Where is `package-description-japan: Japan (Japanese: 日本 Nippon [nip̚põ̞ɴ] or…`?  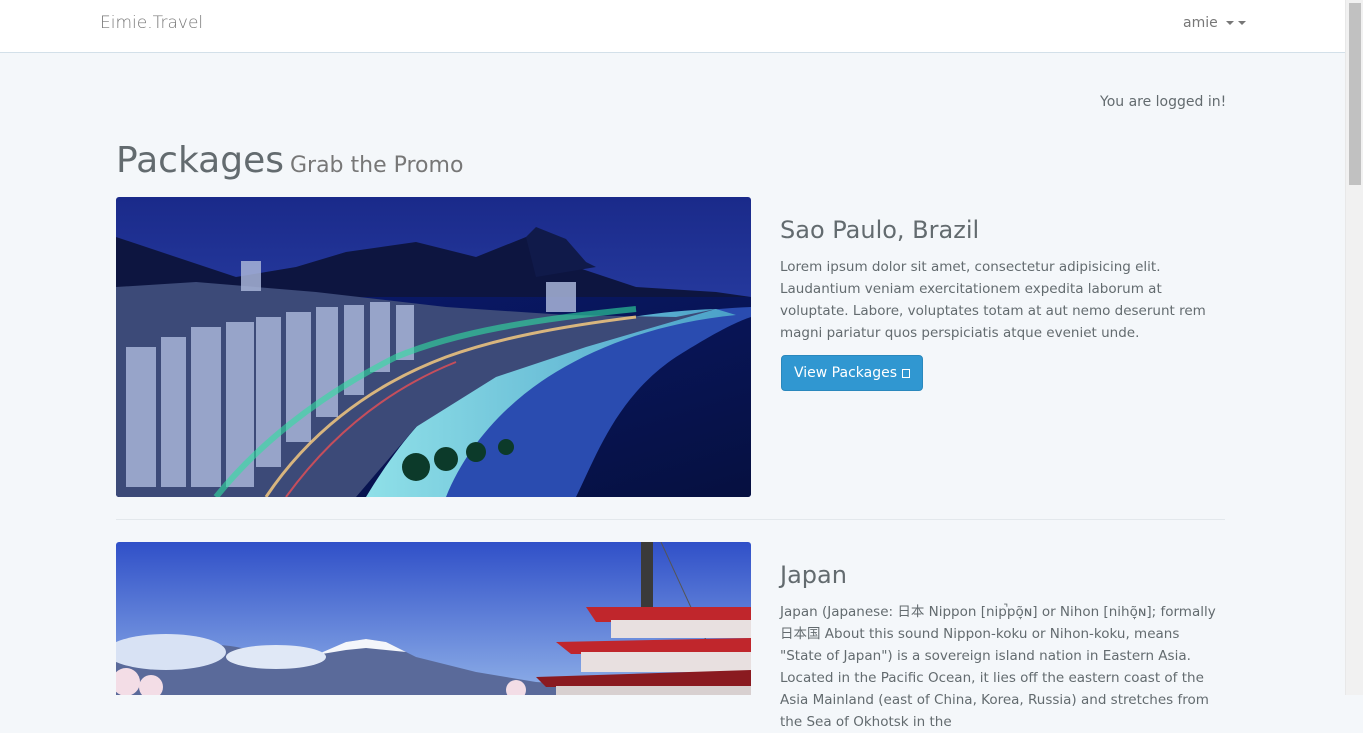
package-description-japan: Japan (Japanese: 日本 Nippon [nip̚põ̞ɴ] or… is located at coordinates (998, 667).